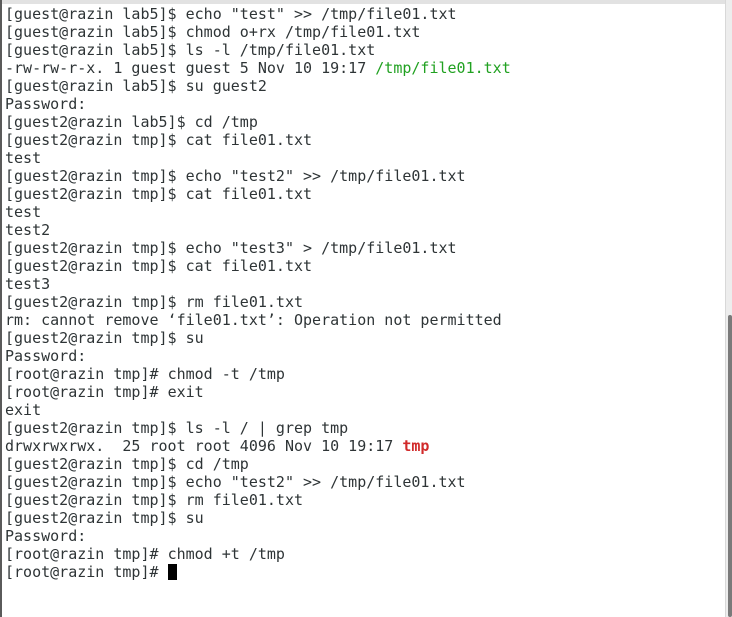 The height and width of the screenshot is (617, 732). I want to click on window-left-edge, so click(1, 308).